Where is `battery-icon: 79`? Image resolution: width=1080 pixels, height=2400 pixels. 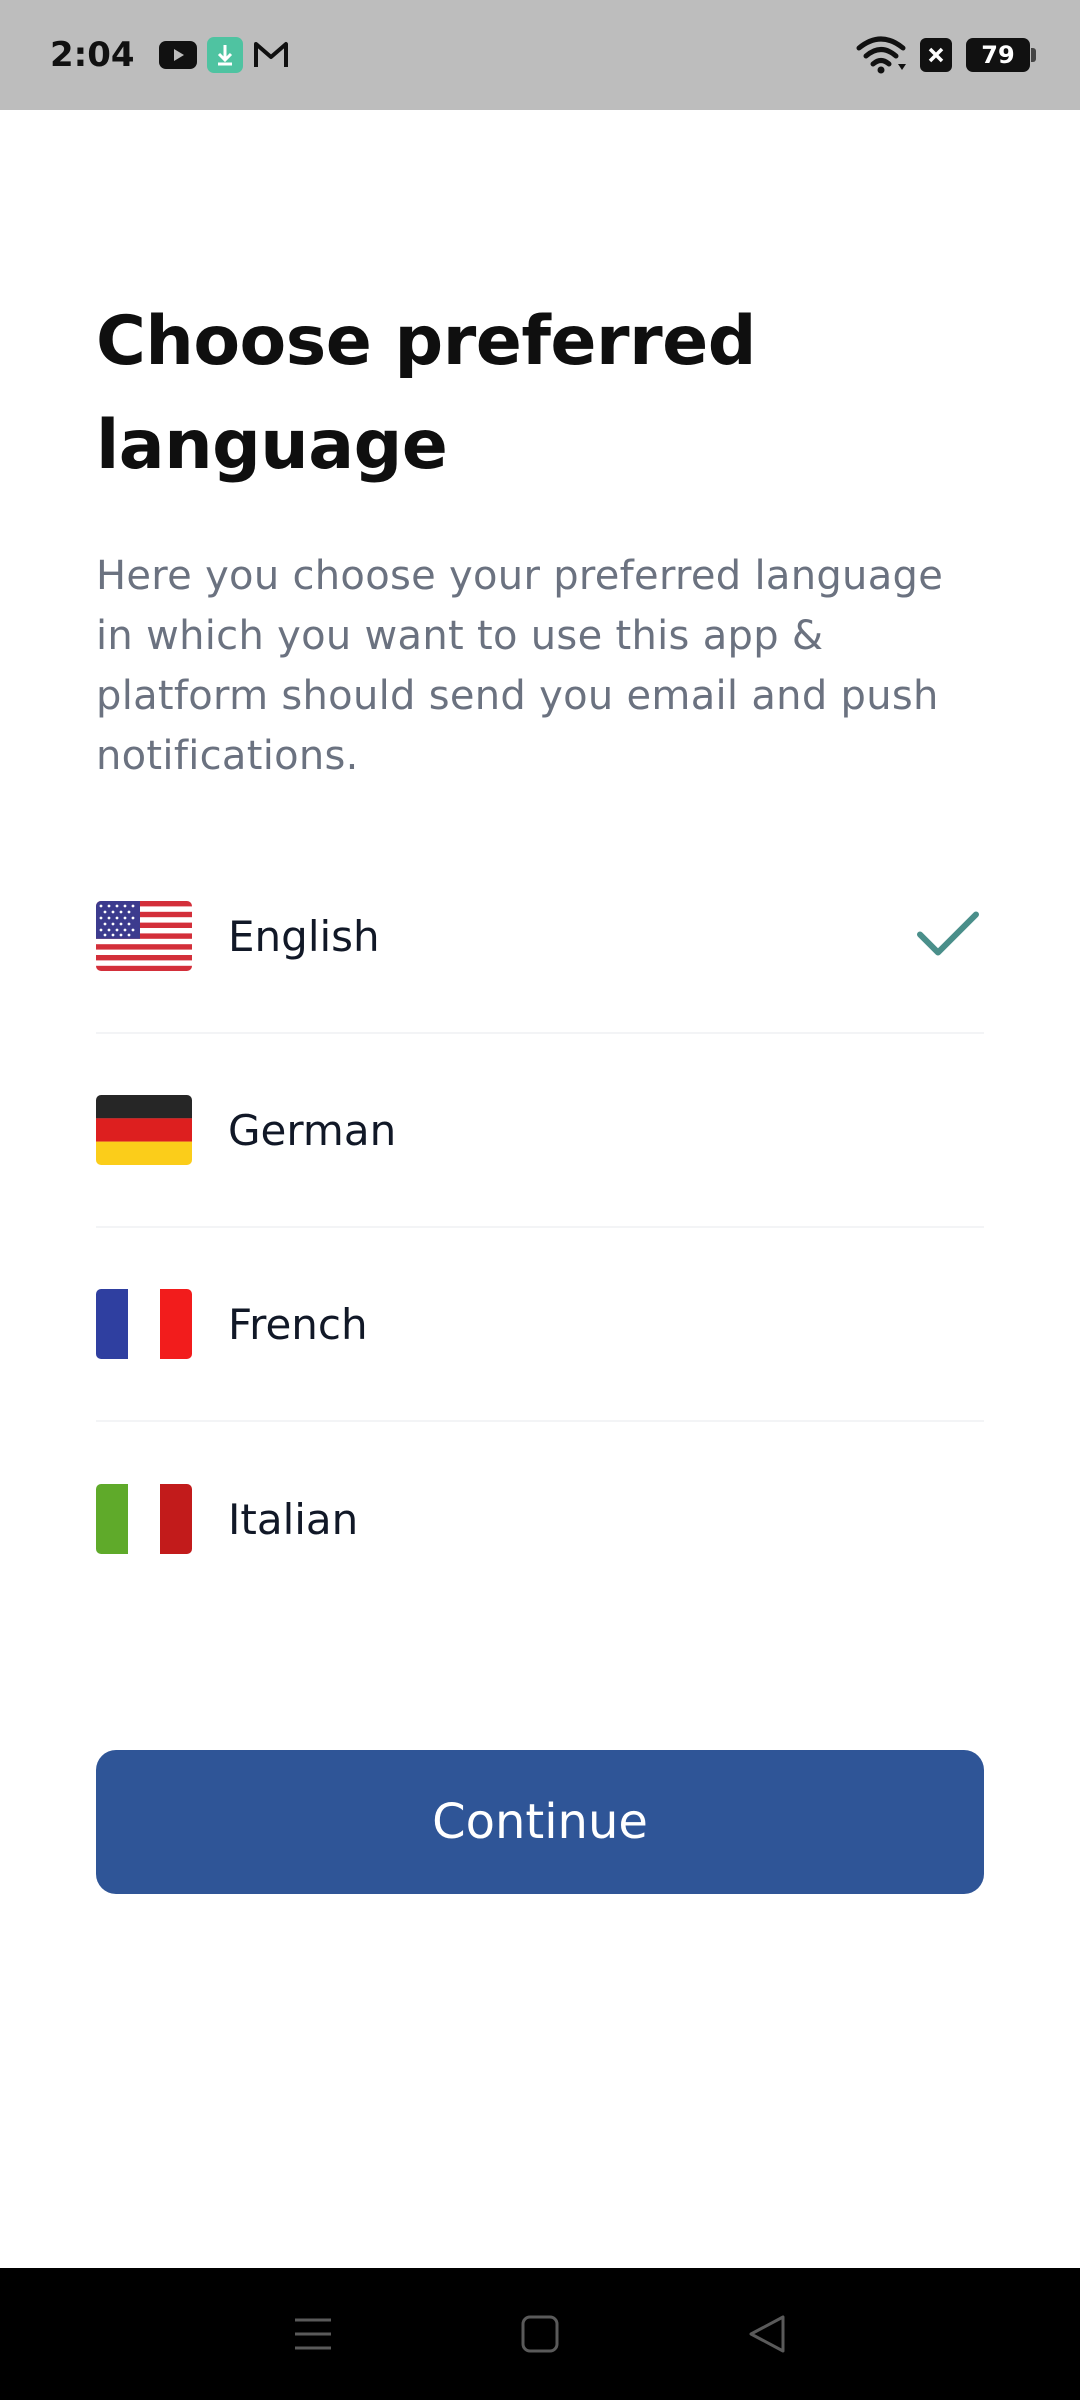
battery-icon: 79 is located at coordinates (1001, 55).